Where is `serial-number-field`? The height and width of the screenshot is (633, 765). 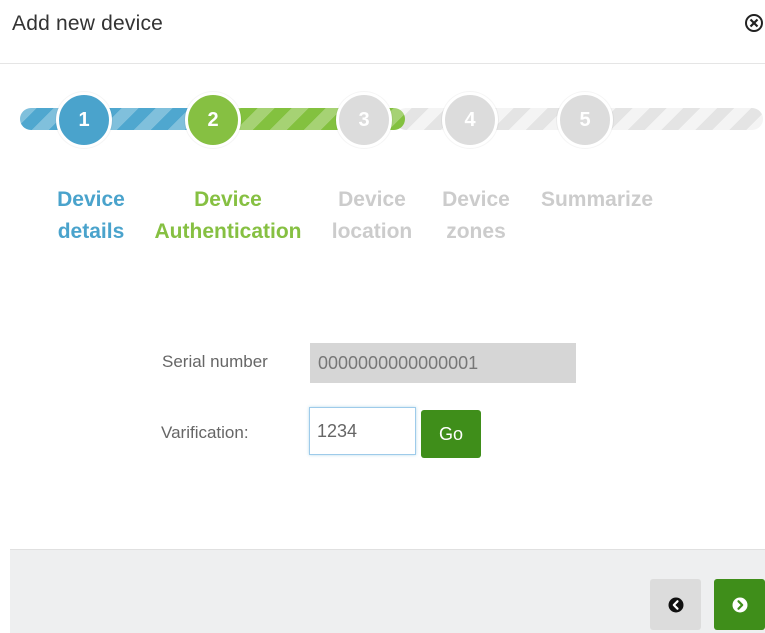 serial-number-field is located at coordinates (443, 363).